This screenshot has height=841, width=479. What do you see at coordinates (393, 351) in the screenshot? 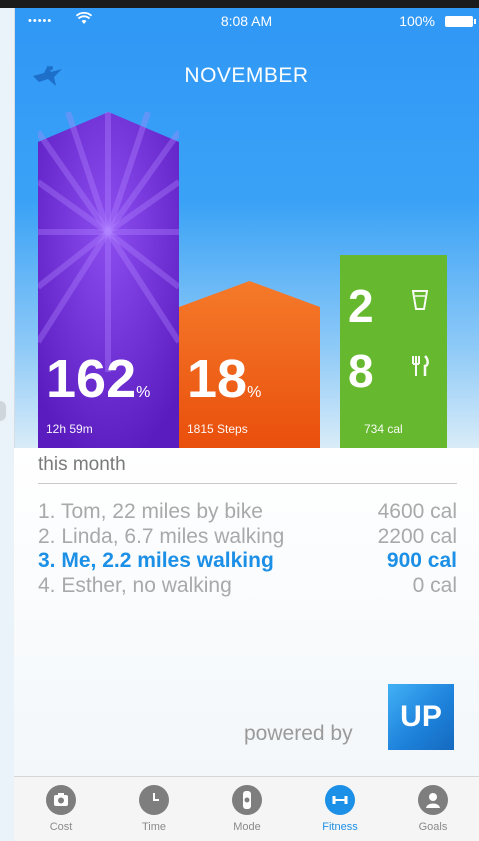
I see `food-bar: 2 8 734 cal` at bounding box center [393, 351].